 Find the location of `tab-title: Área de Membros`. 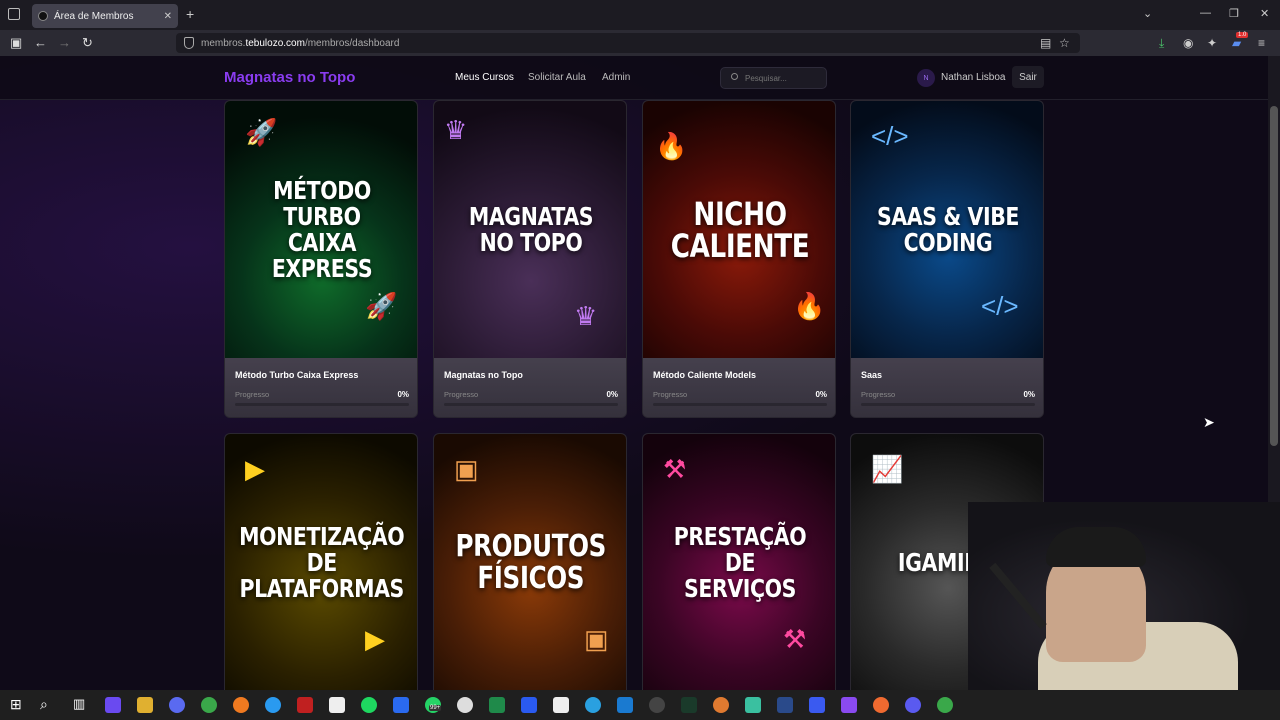

tab-title: Área de Membros is located at coordinates (94, 16).